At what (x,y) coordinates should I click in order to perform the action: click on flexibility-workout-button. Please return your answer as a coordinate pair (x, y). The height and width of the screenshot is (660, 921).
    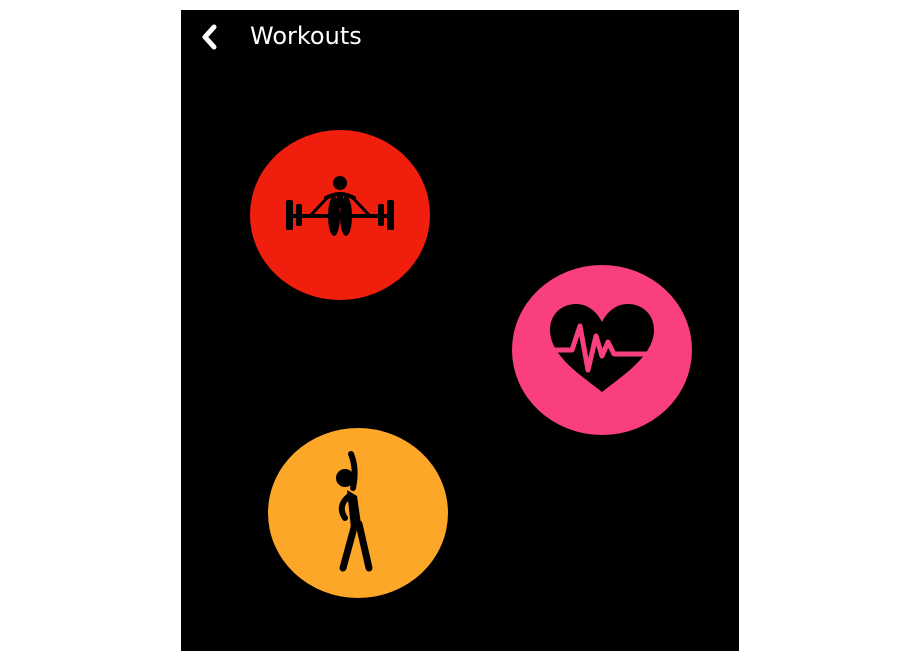
    Looking at the image, I should click on (358, 513).